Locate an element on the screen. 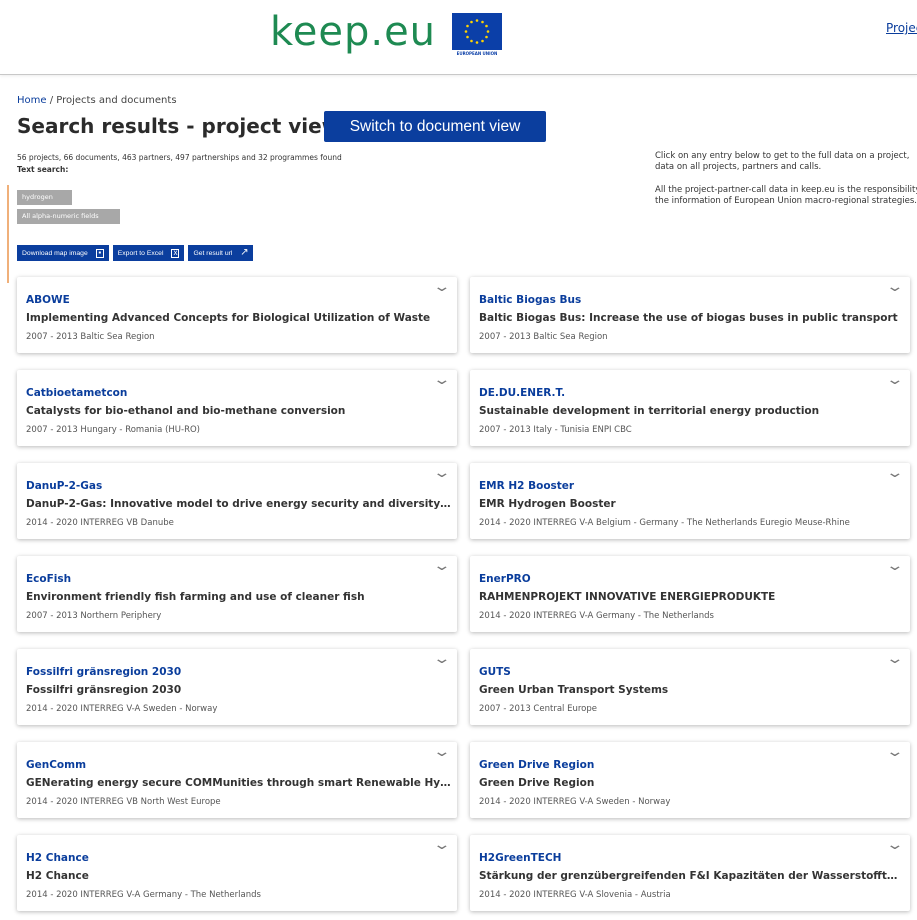  external-link-icon: ↗ is located at coordinates (244, 252).